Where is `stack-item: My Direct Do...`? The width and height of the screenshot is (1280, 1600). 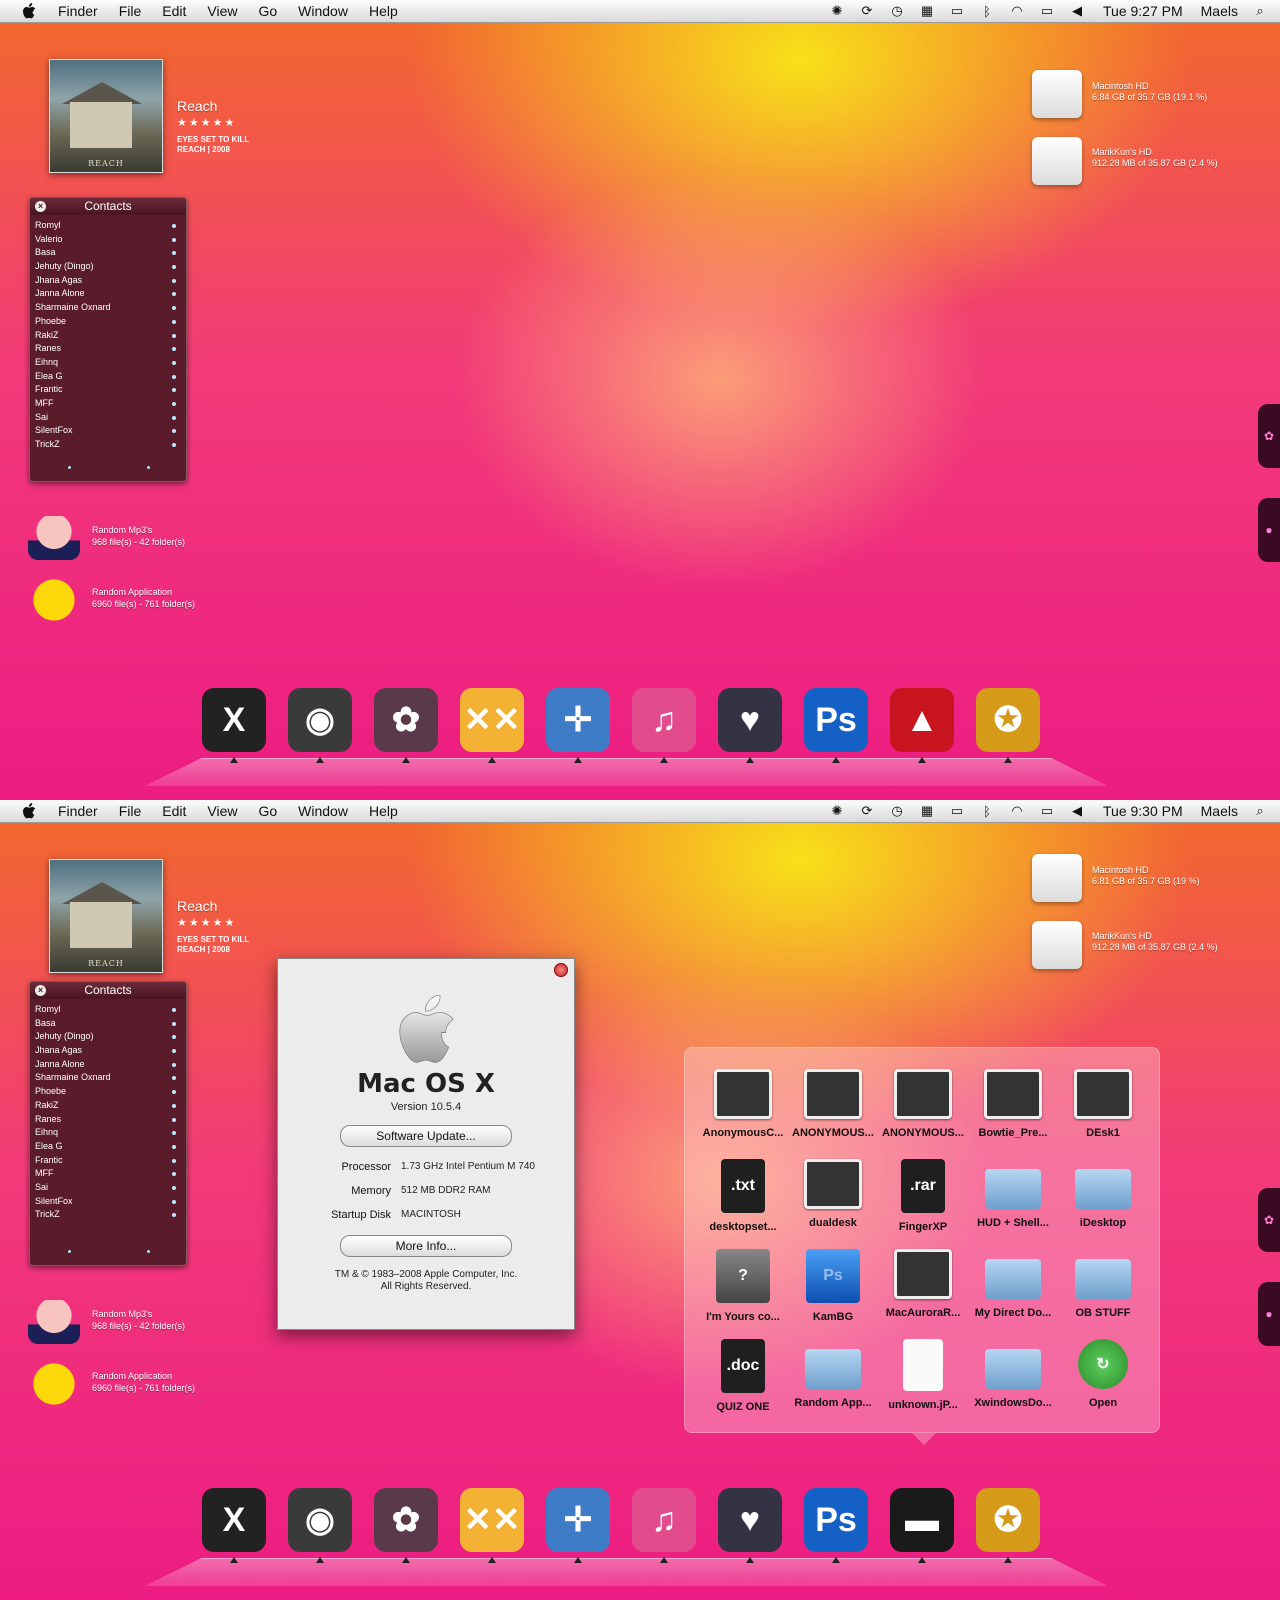 stack-item: My Direct Do... is located at coordinates (1013, 1290).